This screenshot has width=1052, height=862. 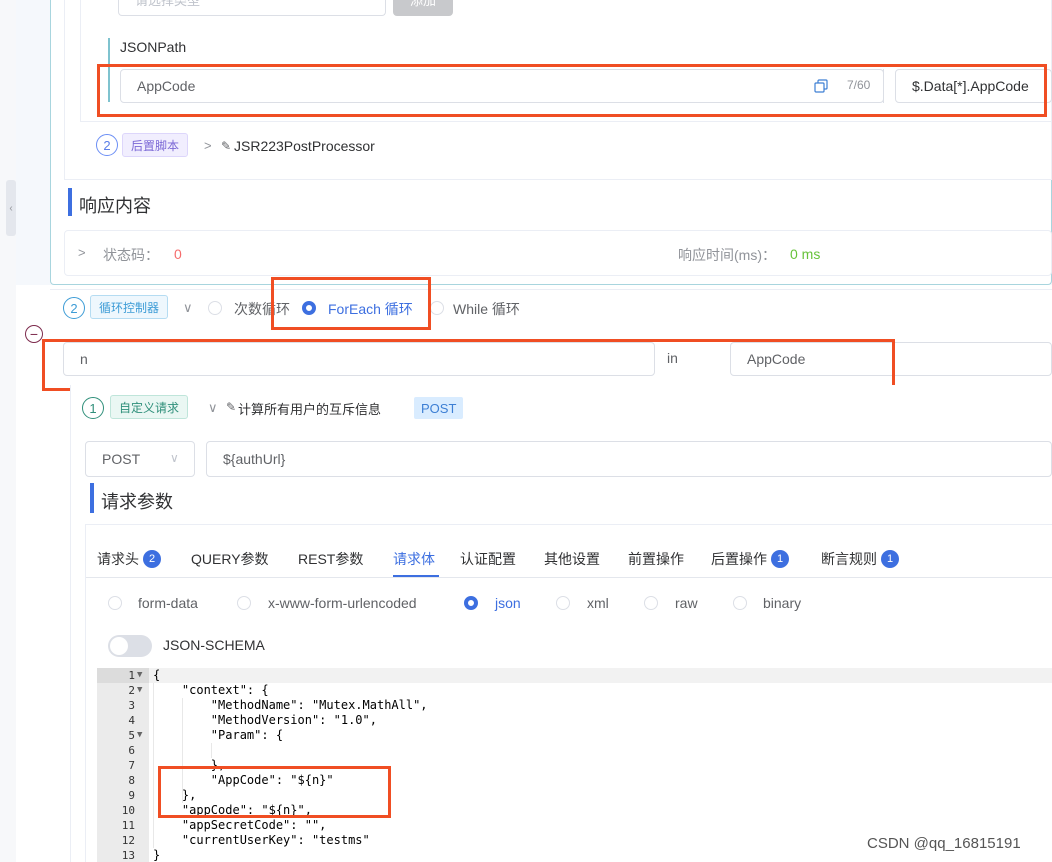 What do you see at coordinates (131, 750) in the screenshot?
I see `line-number: 6` at bounding box center [131, 750].